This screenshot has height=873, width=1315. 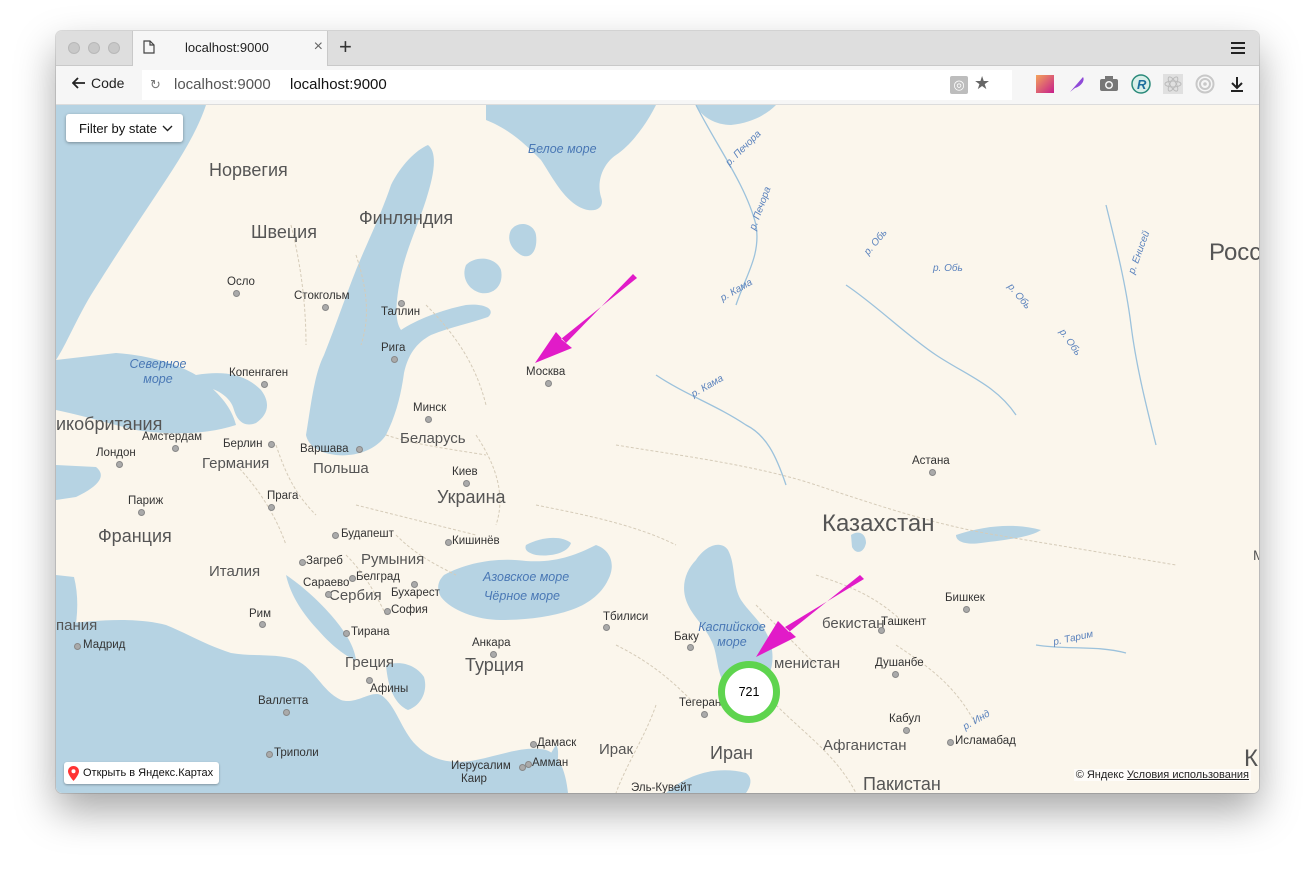 What do you see at coordinates (965, 598) in the screenshot?
I see `city-label: Бишкек` at bounding box center [965, 598].